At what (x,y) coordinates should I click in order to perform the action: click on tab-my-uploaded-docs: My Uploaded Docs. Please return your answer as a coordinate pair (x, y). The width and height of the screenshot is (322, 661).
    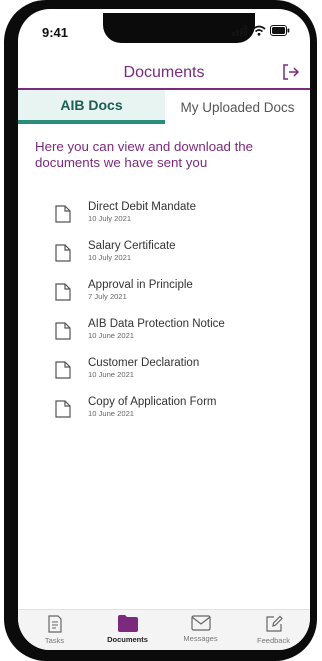
    Looking at the image, I should click on (237, 107).